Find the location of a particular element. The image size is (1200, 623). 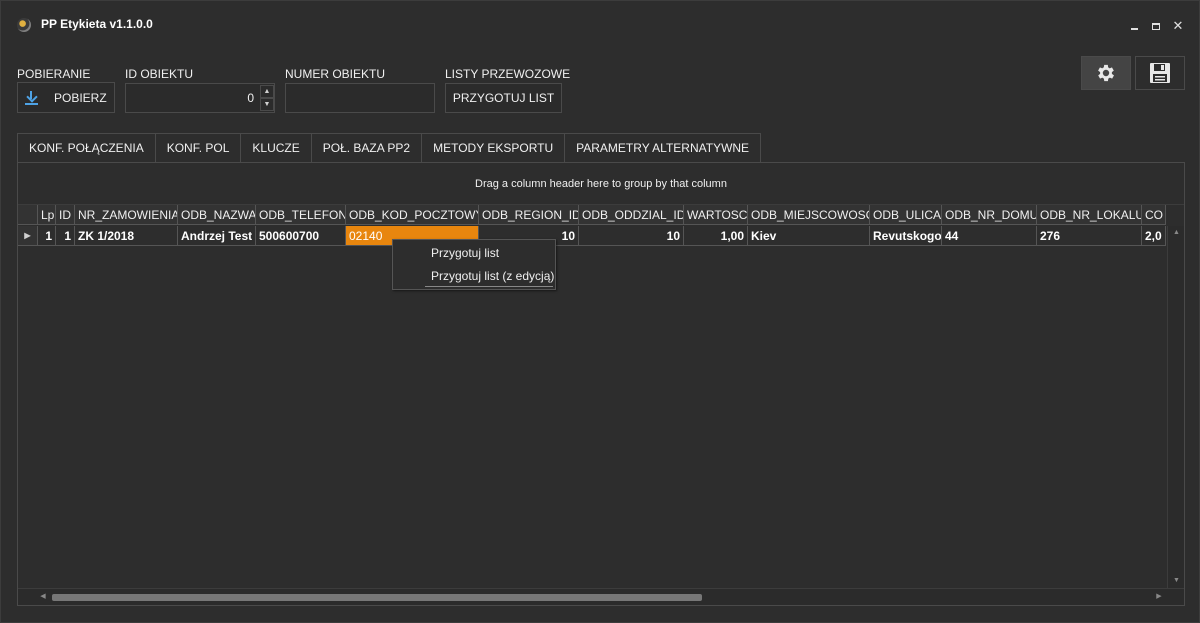

column-header: ODB_NR_LOKALU is located at coordinates (1089, 215).